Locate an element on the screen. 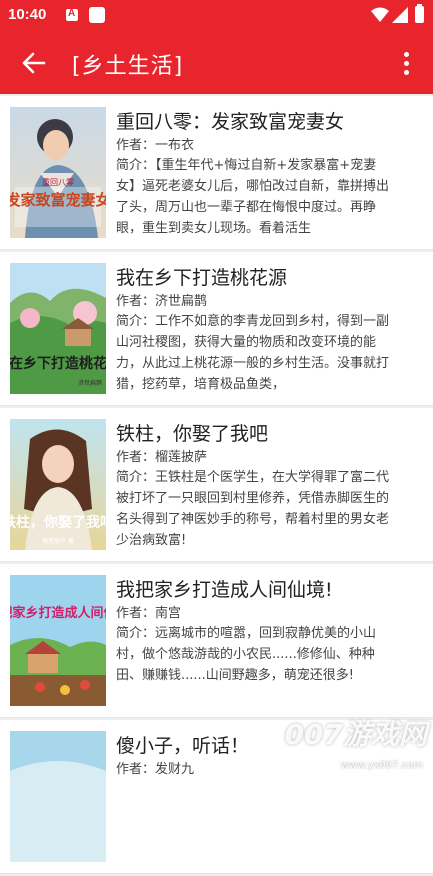  cover-title: 我把家乡打造成人间仙境 is located at coordinates (58, 613).